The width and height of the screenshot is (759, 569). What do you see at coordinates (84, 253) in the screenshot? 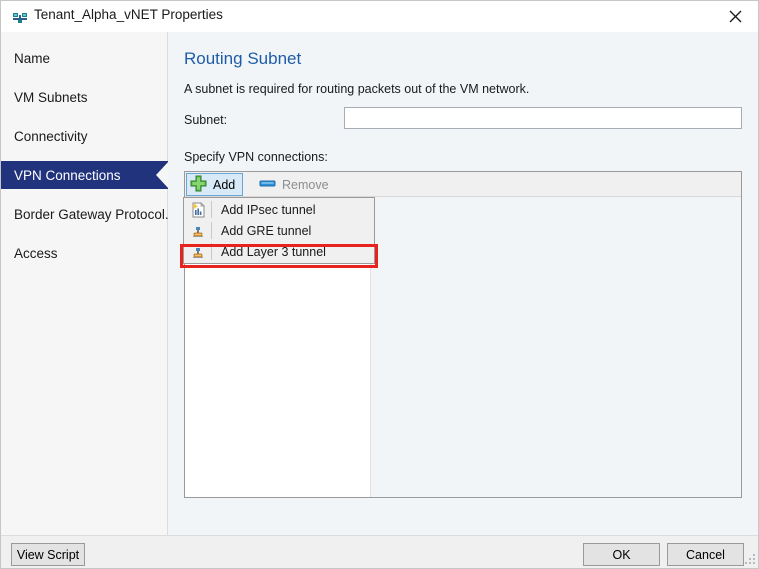
I see `sidebar-item-access: Access` at bounding box center [84, 253].